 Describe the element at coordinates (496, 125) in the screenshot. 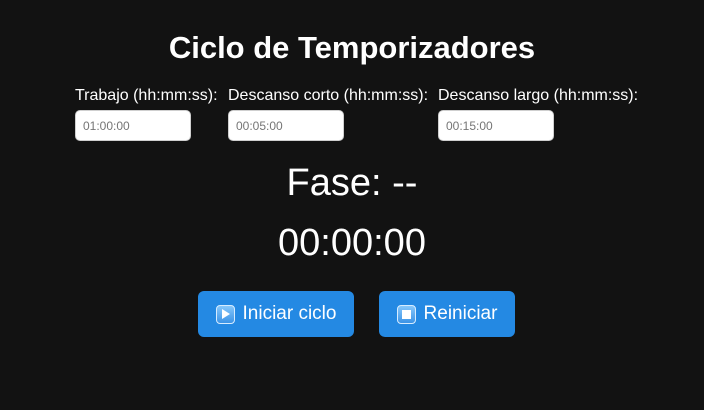

I see `long-break-input` at that location.